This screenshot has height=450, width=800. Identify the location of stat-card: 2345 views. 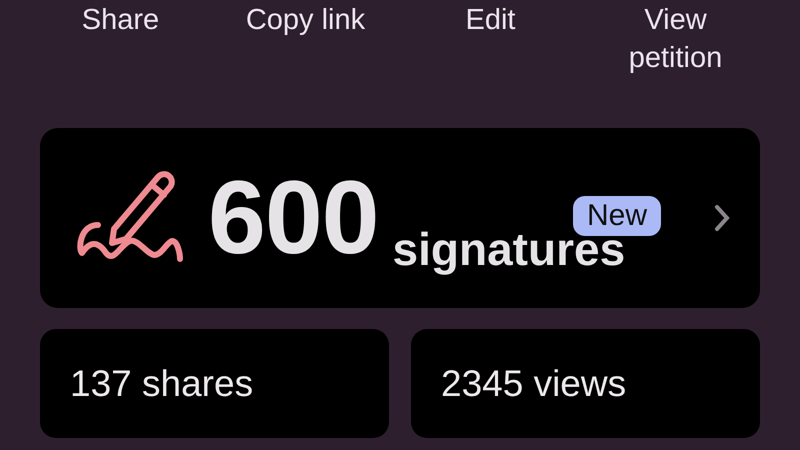
(585, 383).